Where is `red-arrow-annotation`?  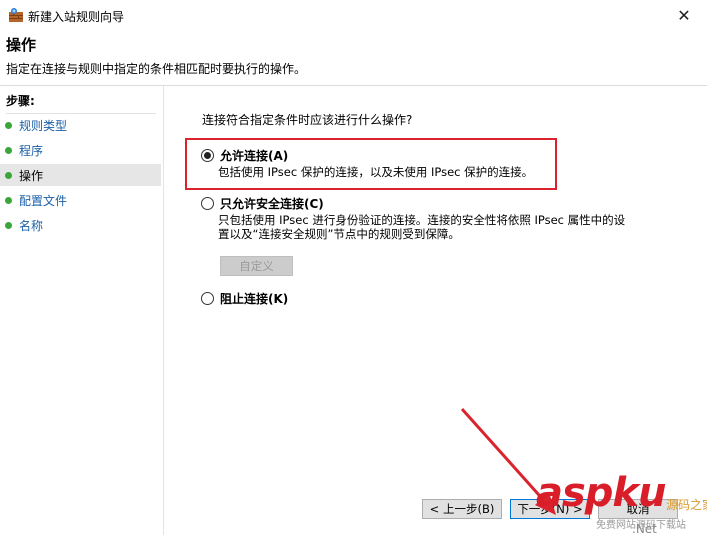 red-arrow-annotation is located at coordinates (508, 461).